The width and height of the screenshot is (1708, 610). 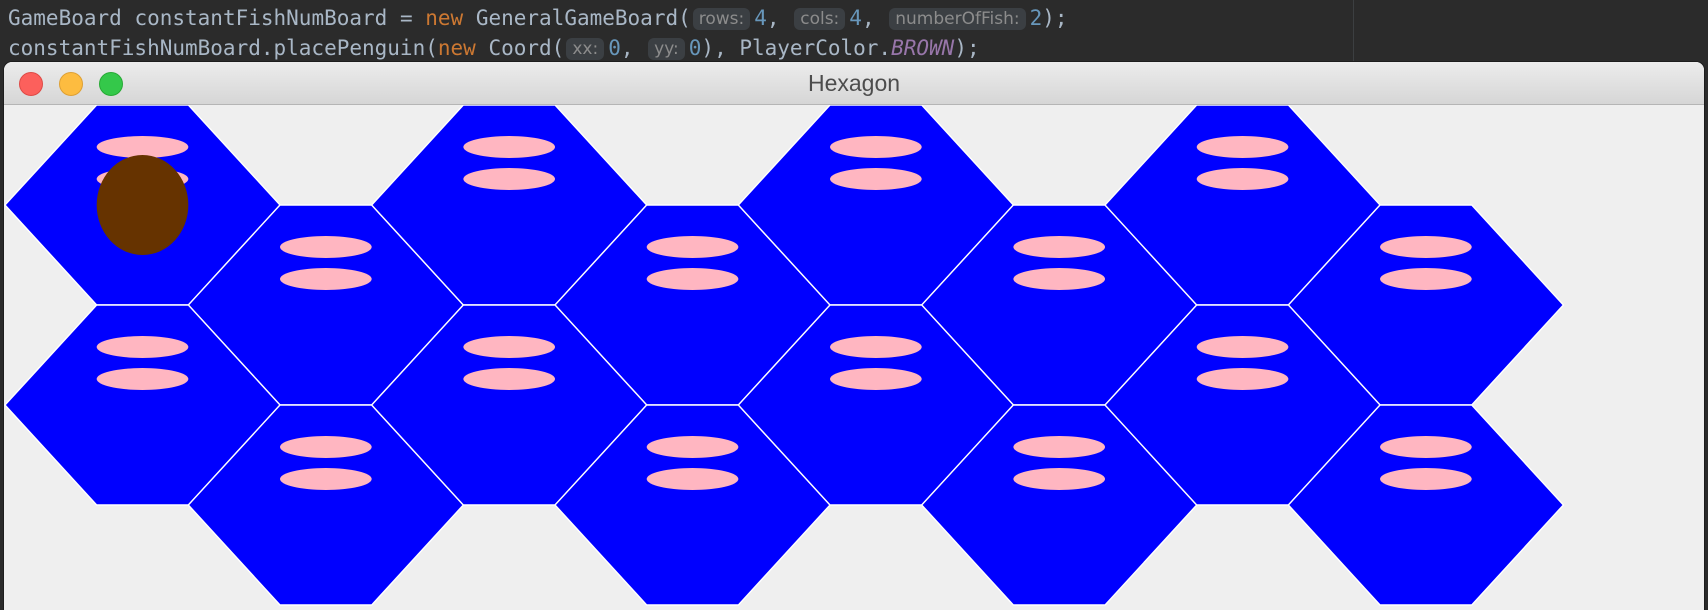 What do you see at coordinates (721, 19) in the screenshot?
I see `param-hint-rows: rows:` at bounding box center [721, 19].